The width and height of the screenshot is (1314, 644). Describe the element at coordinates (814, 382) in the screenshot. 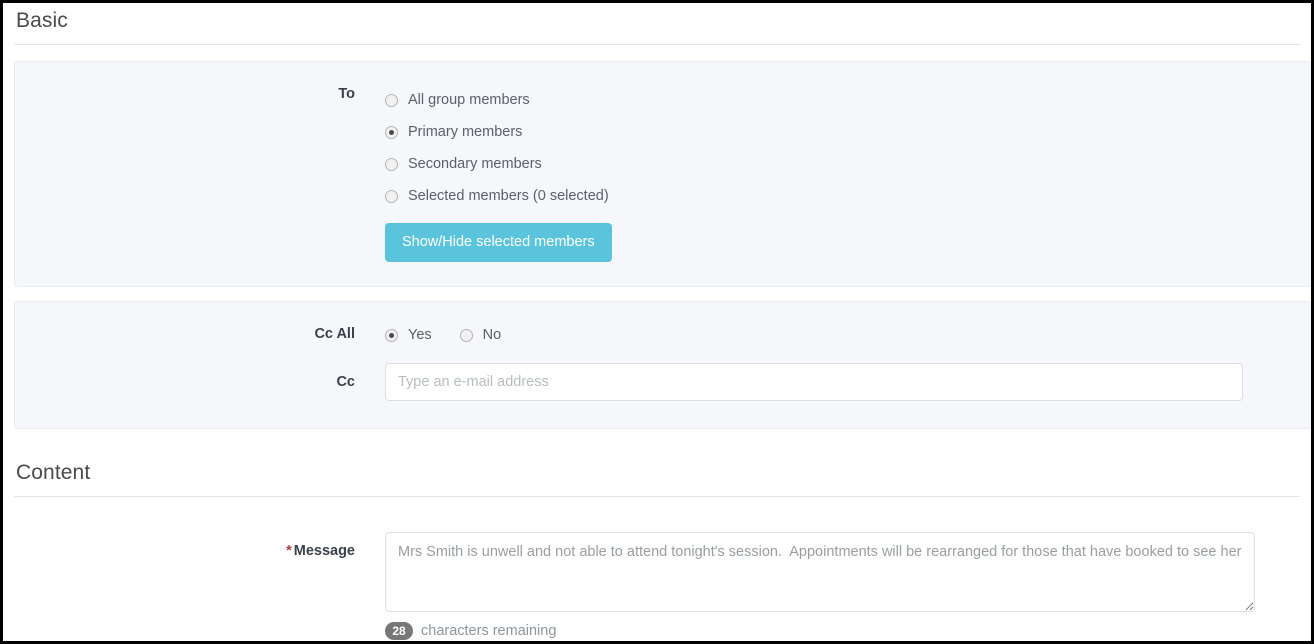

I see `cc-email-input` at that location.